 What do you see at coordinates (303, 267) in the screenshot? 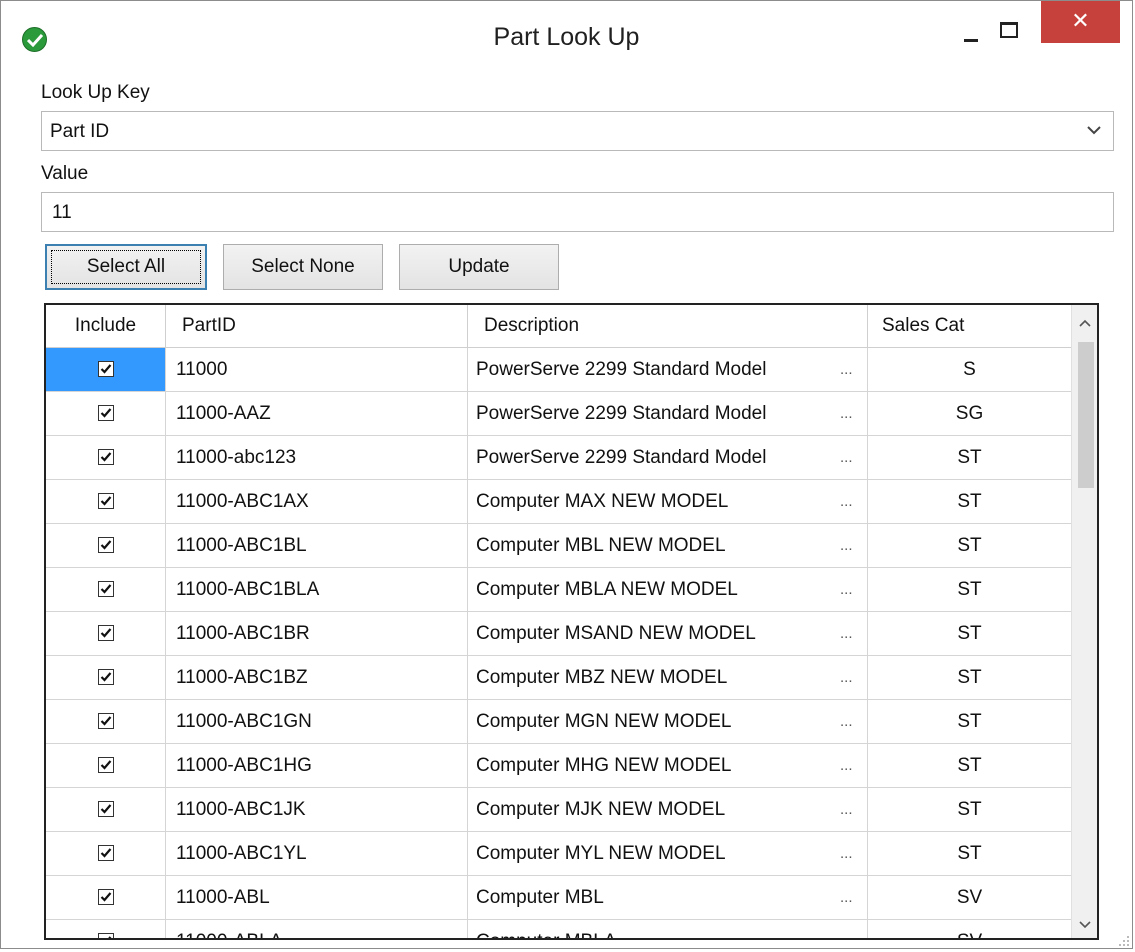
I see `select-none-button: Select None` at bounding box center [303, 267].